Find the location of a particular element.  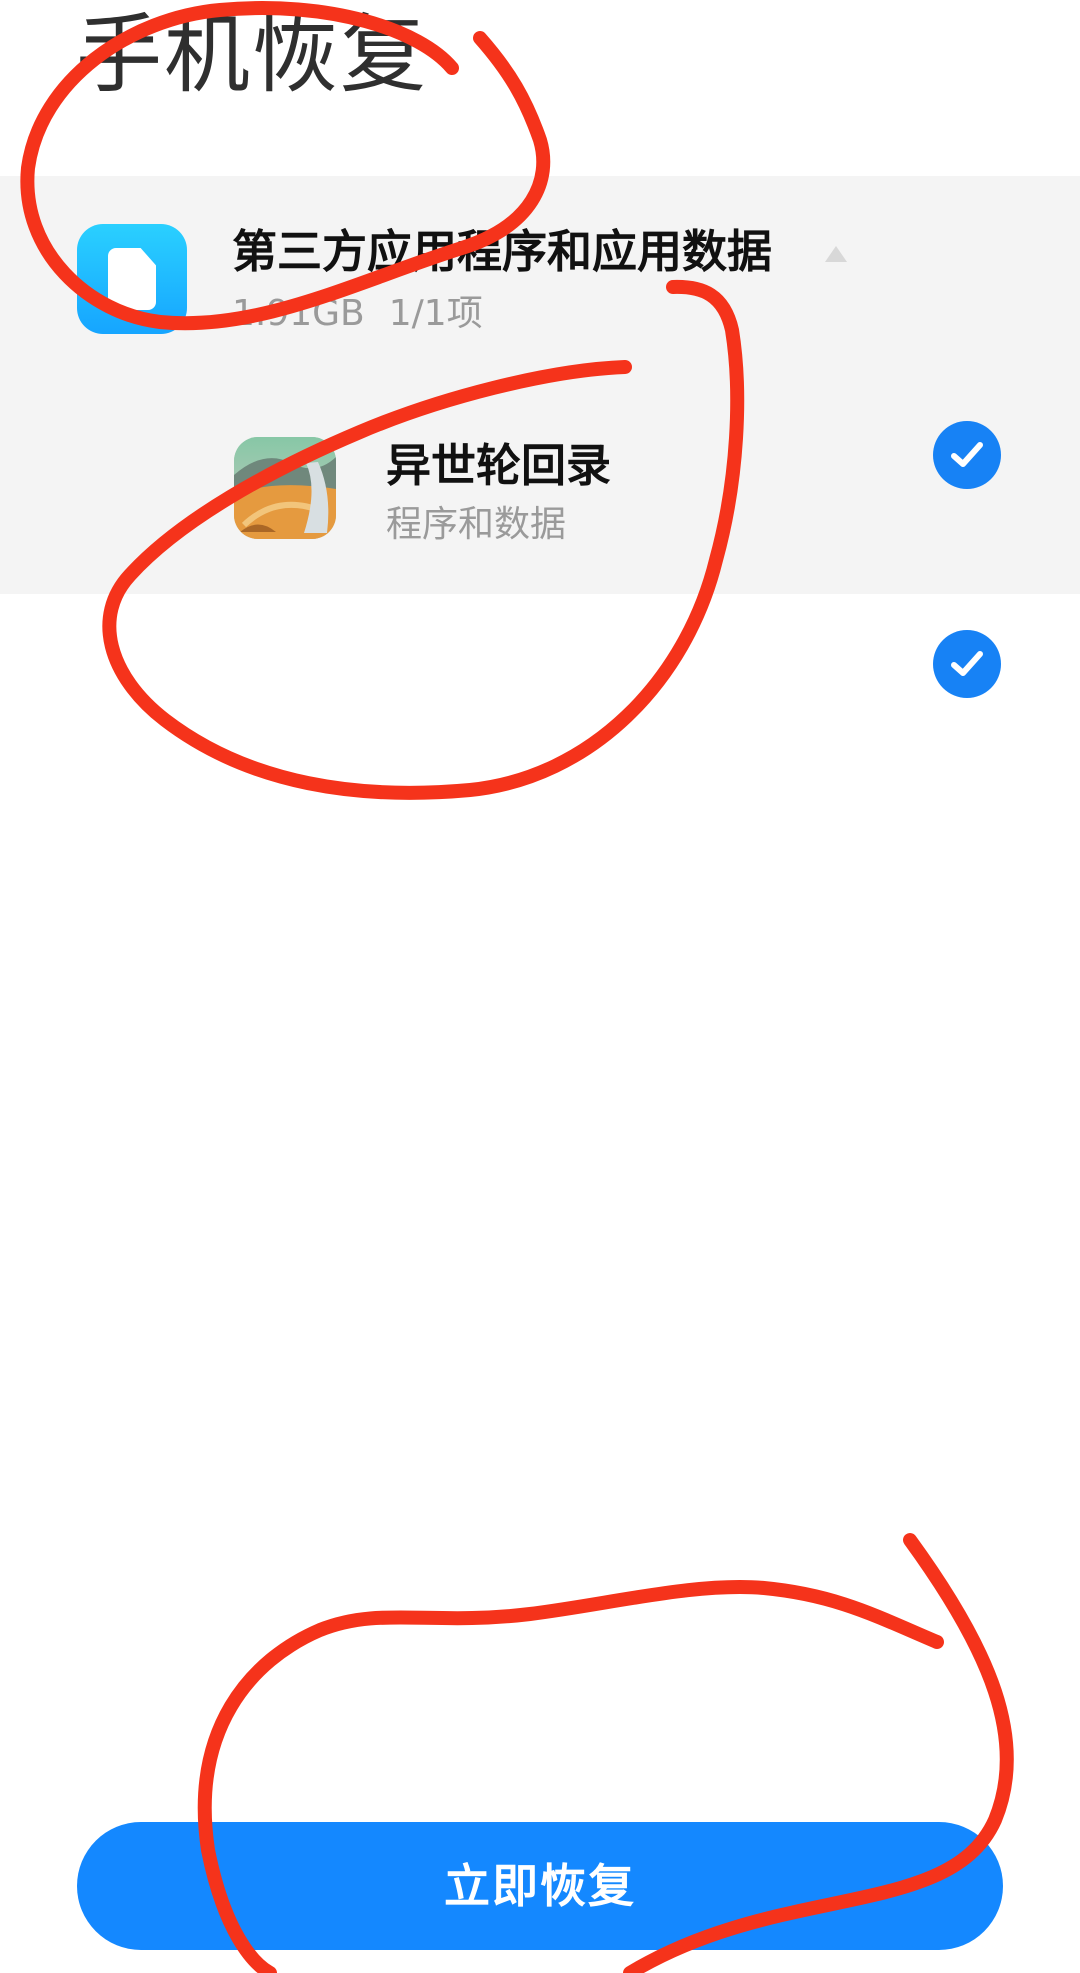

app-name: 异世轮回录 is located at coordinates (499, 465).